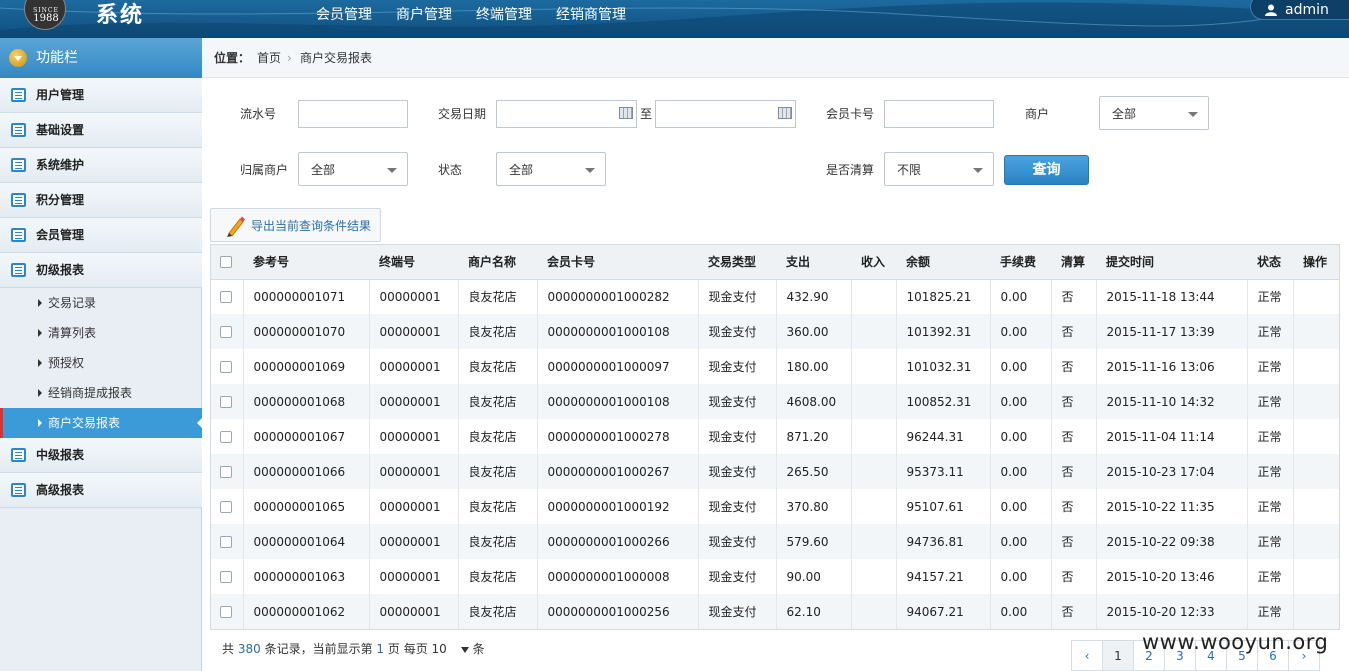  I want to click on table-cell: 0000000001000008, so click(617, 576).